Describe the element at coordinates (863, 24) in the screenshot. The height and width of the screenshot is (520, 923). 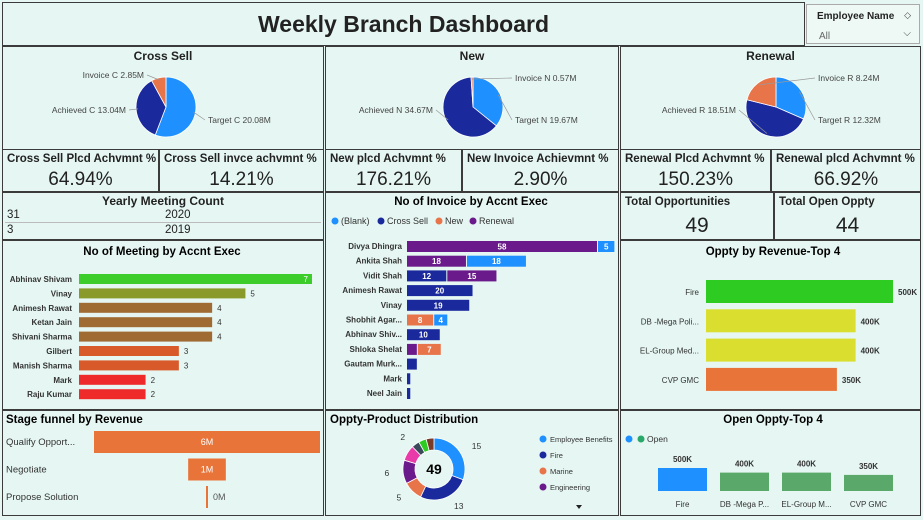
I see `employee-name-slicer: Employee Name ◇ All ⌵` at that location.